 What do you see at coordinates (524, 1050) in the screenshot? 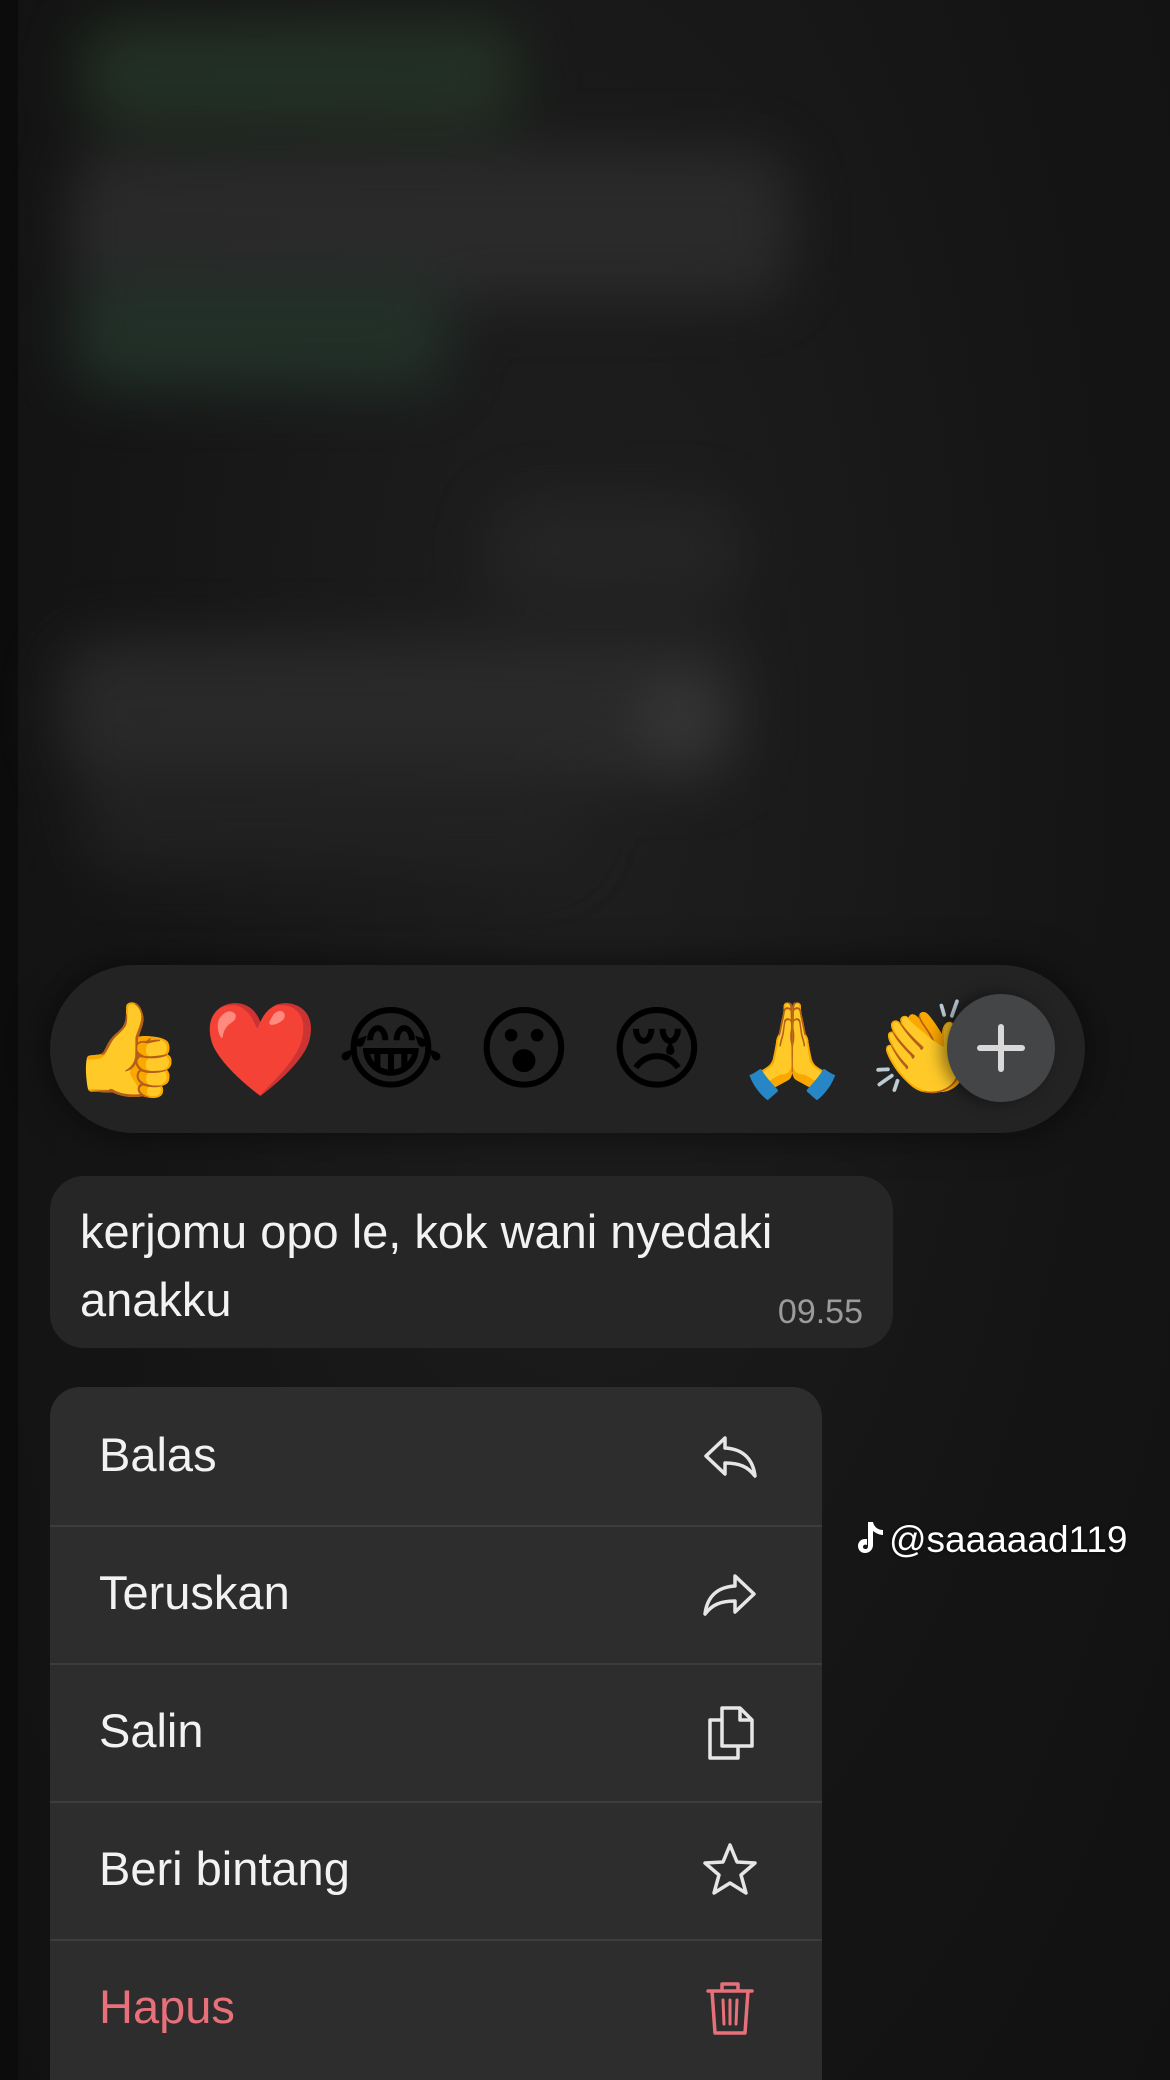
I see `reaction-surprised: 😮` at bounding box center [524, 1050].